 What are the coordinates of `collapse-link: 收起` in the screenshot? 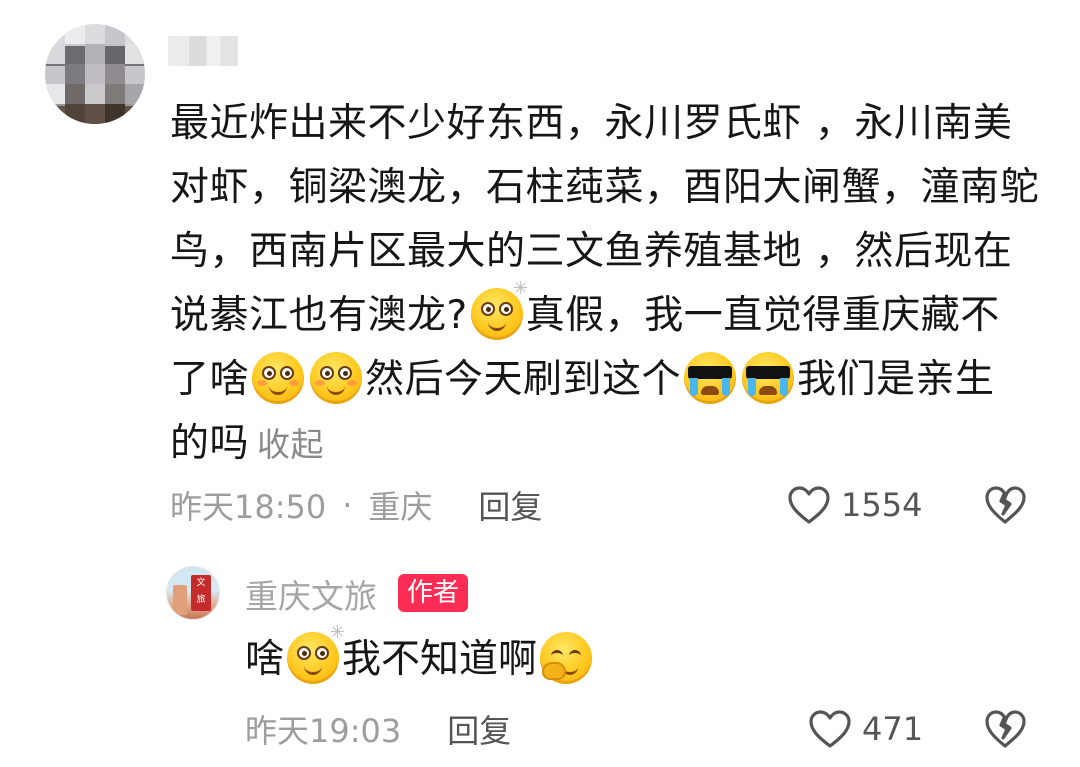 It's located at (290, 444).